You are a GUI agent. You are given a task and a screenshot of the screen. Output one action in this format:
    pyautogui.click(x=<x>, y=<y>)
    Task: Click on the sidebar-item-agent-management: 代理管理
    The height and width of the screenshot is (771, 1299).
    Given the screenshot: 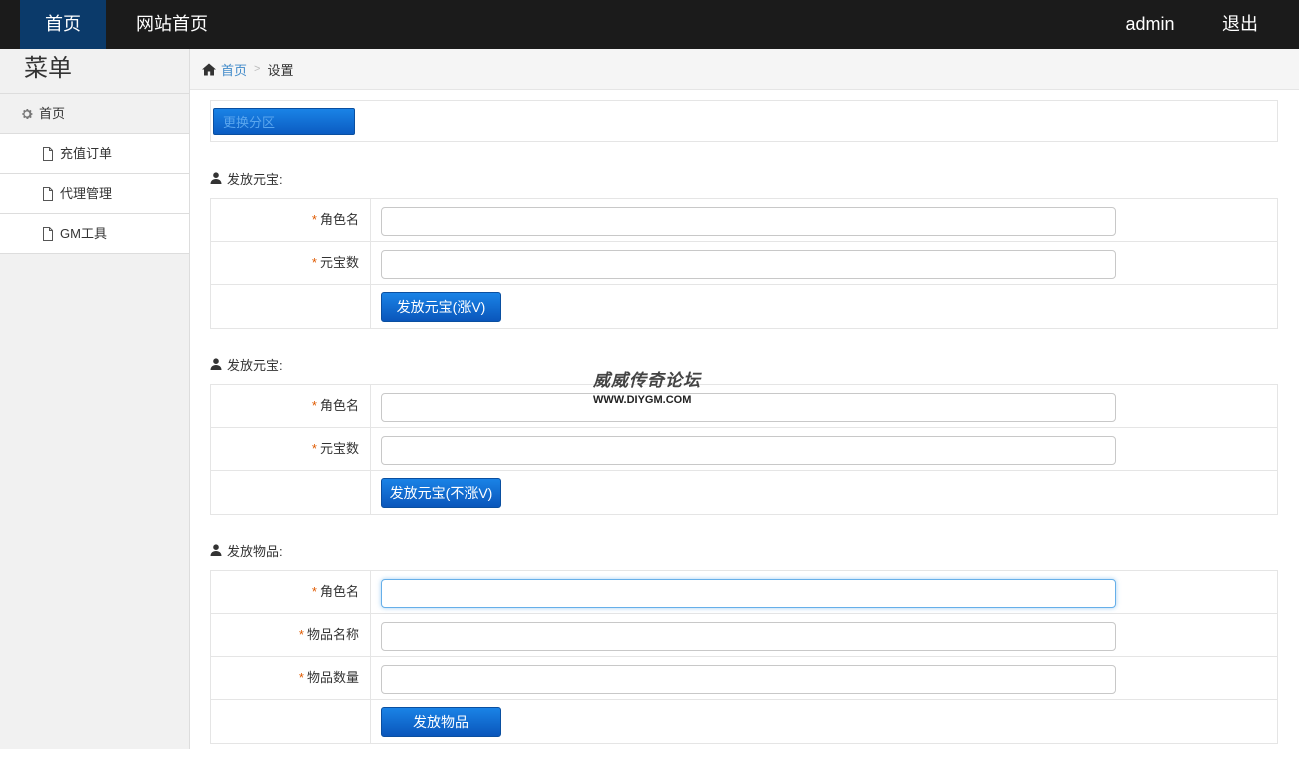 What is the action you would take?
    pyautogui.click(x=94, y=194)
    